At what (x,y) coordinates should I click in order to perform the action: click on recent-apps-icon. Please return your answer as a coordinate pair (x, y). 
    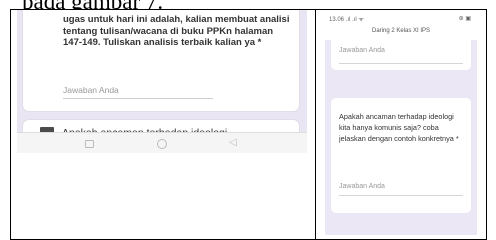
    Looking at the image, I should click on (89, 144).